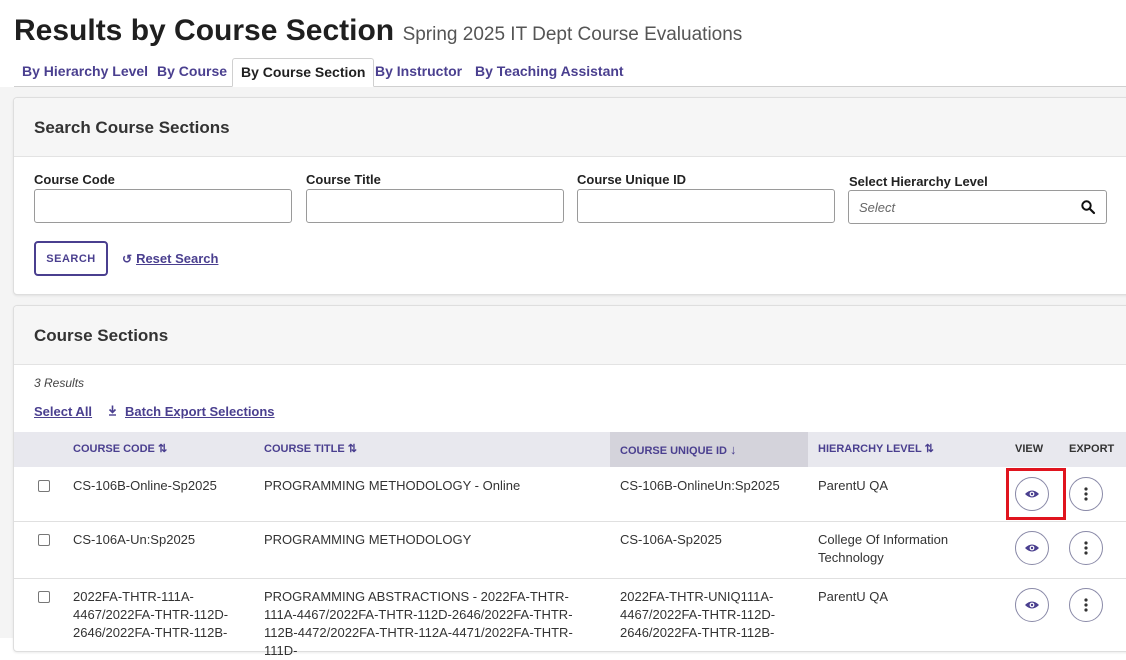  What do you see at coordinates (63, 411) in the screenshot?
I see `select-all-link: Select All` at bounding box center [63, 411].